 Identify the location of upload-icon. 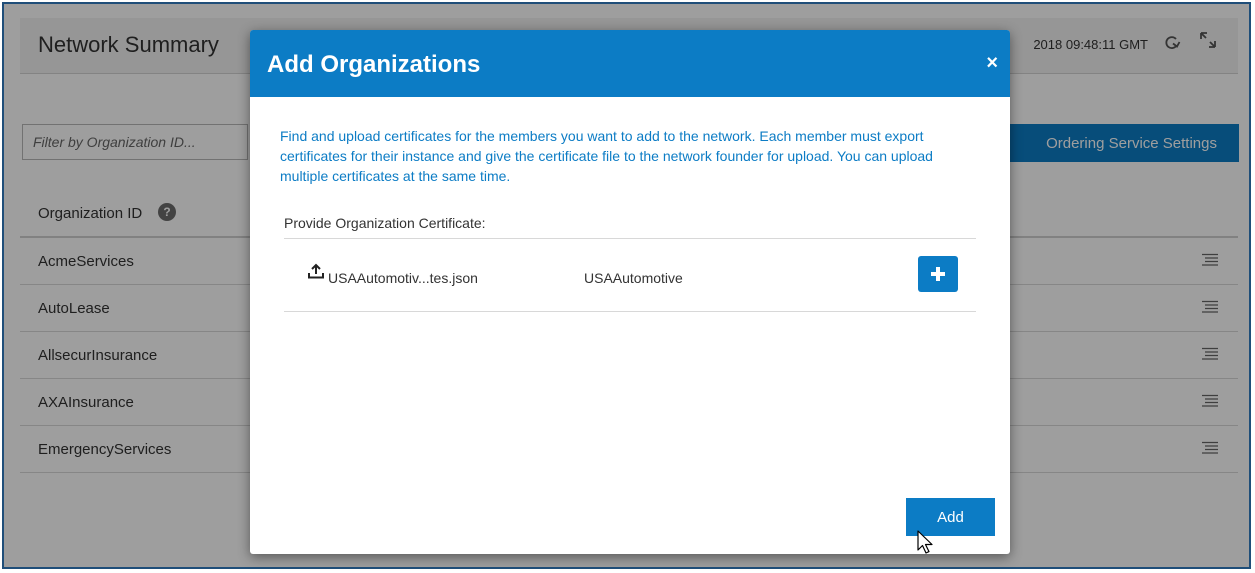
(316, 271).